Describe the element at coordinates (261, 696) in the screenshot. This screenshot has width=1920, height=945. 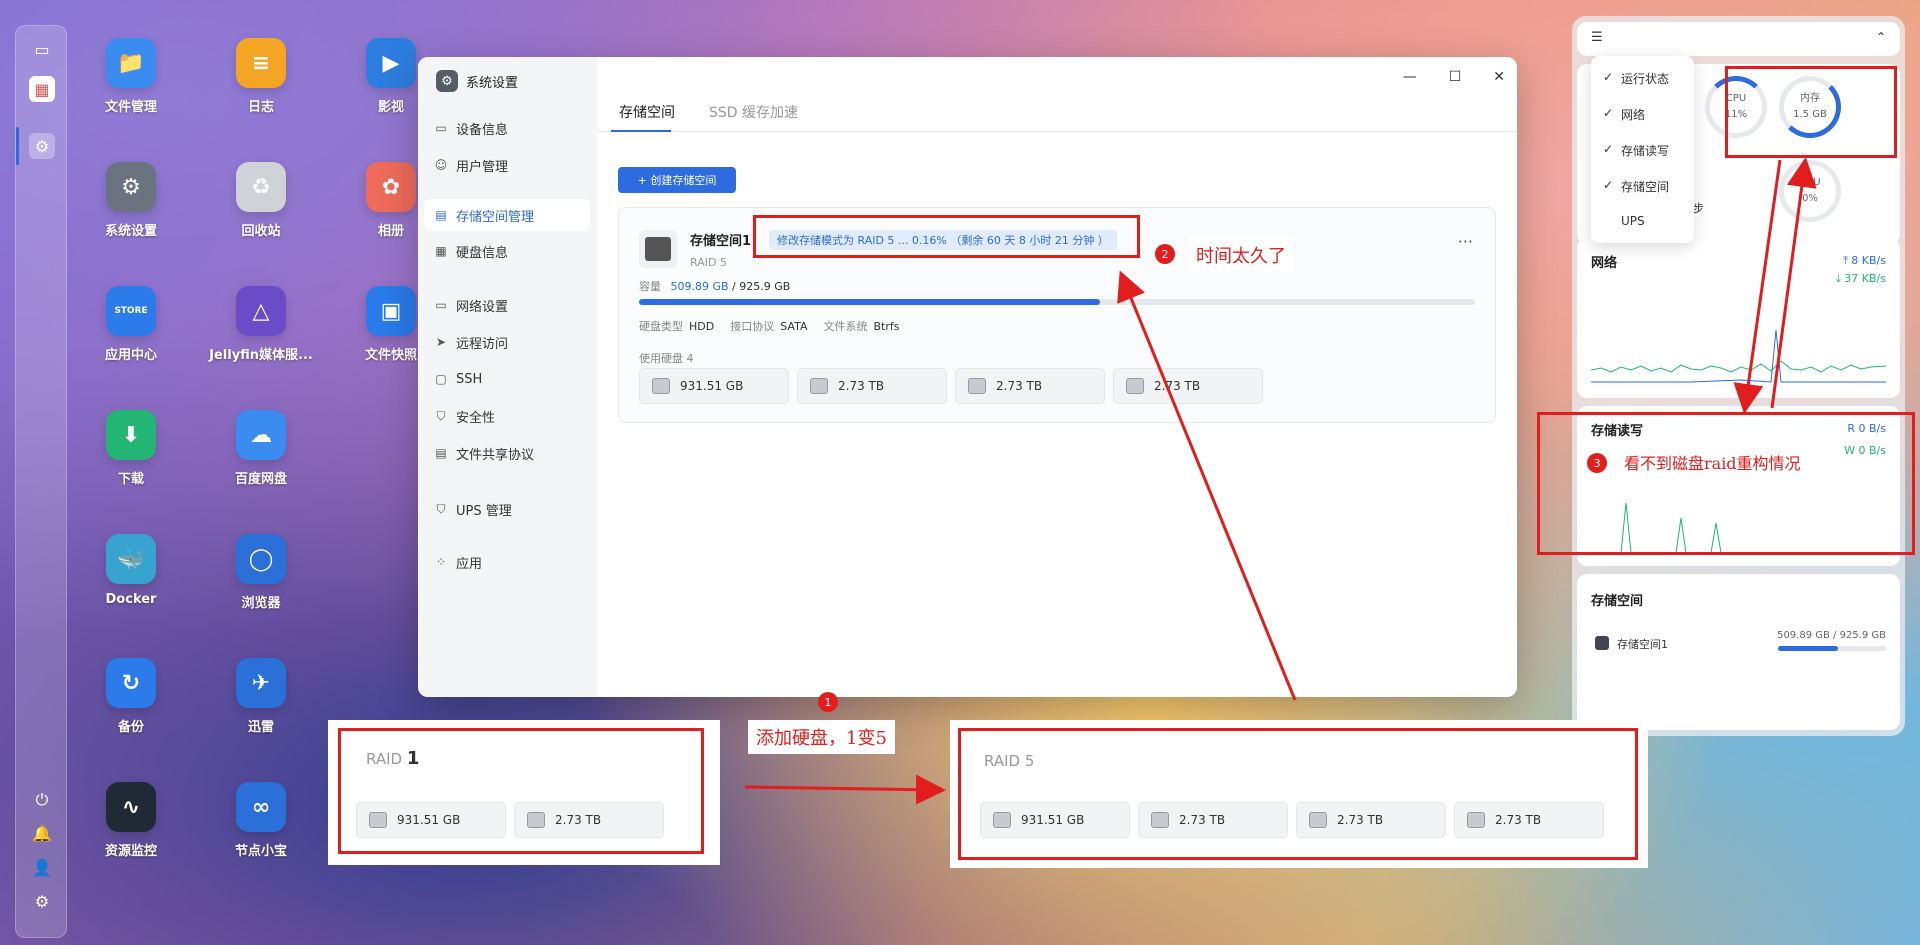
I see `desktop-app-icon: ✈ 迅雷` at that location.